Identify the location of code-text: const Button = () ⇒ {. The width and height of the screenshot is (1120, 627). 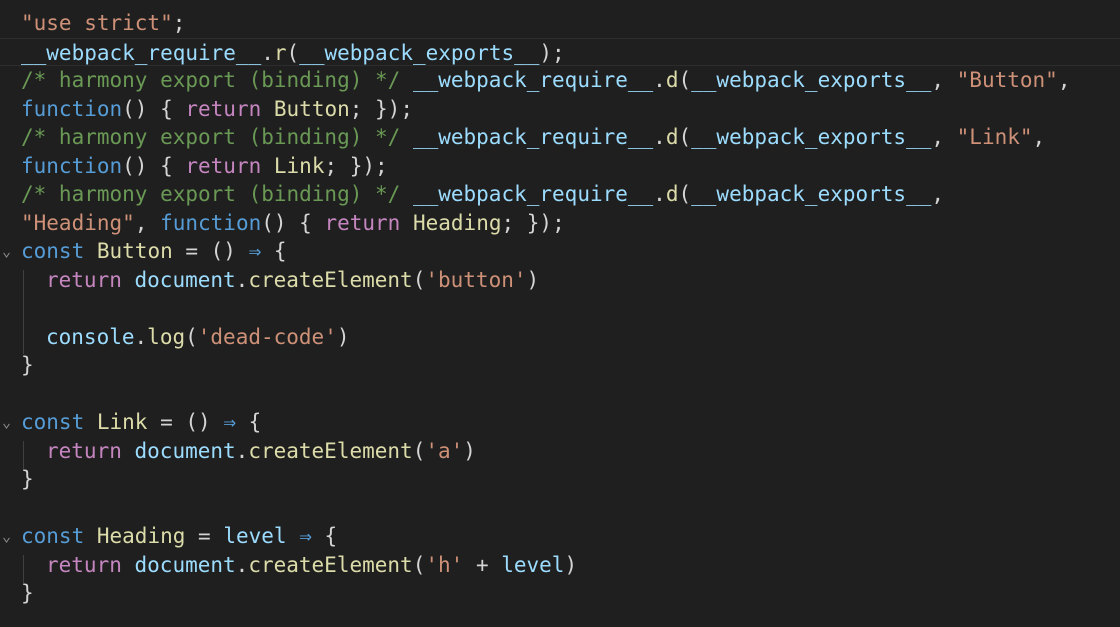
(154, 251).